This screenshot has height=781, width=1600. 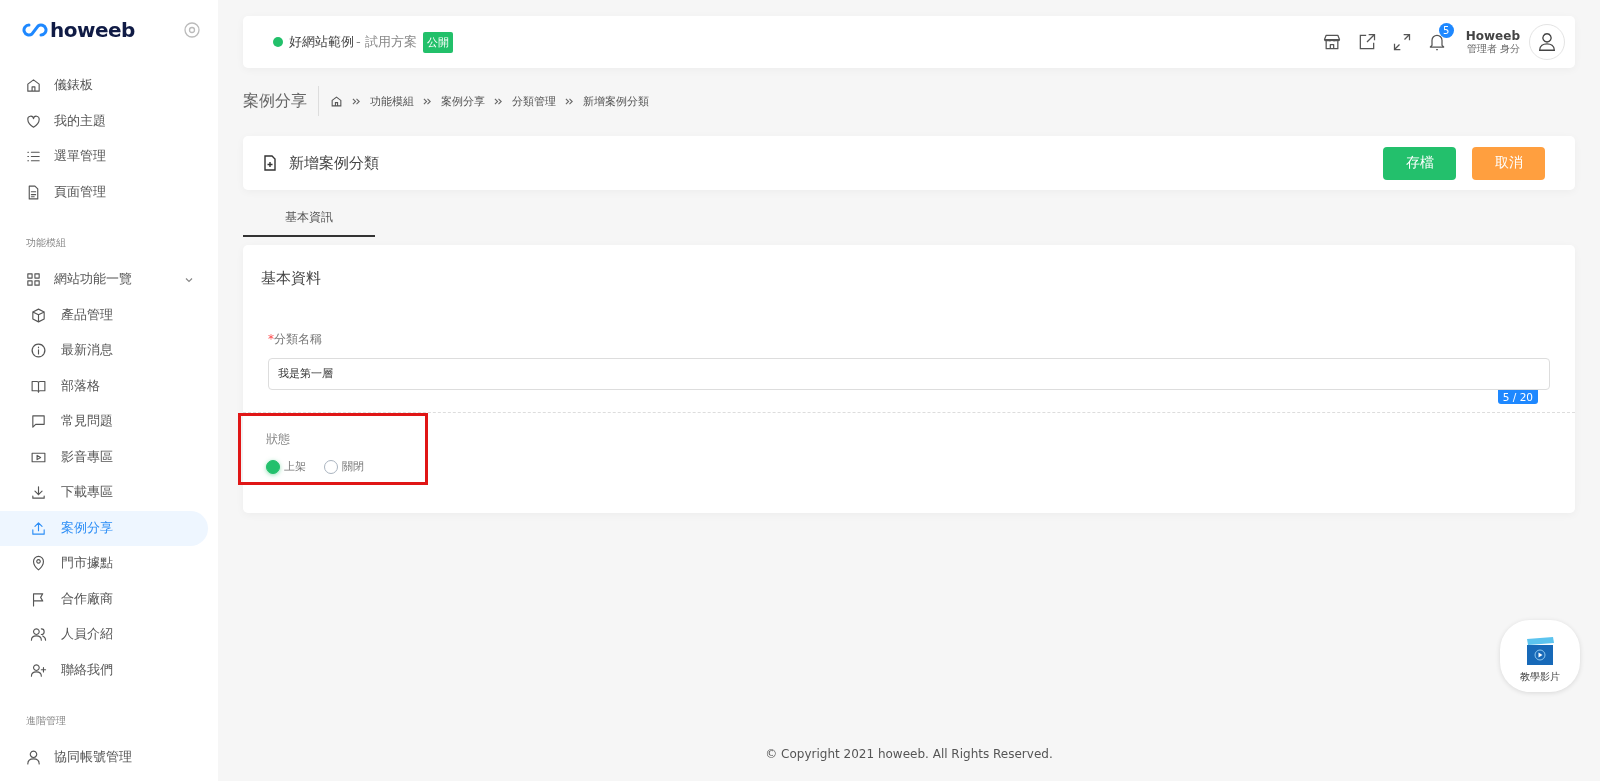 What do you see at coordinates (87, 493) in the screenshot?
I see `sidebar-item-label: 下載專區` at bounding box center [87, 493].